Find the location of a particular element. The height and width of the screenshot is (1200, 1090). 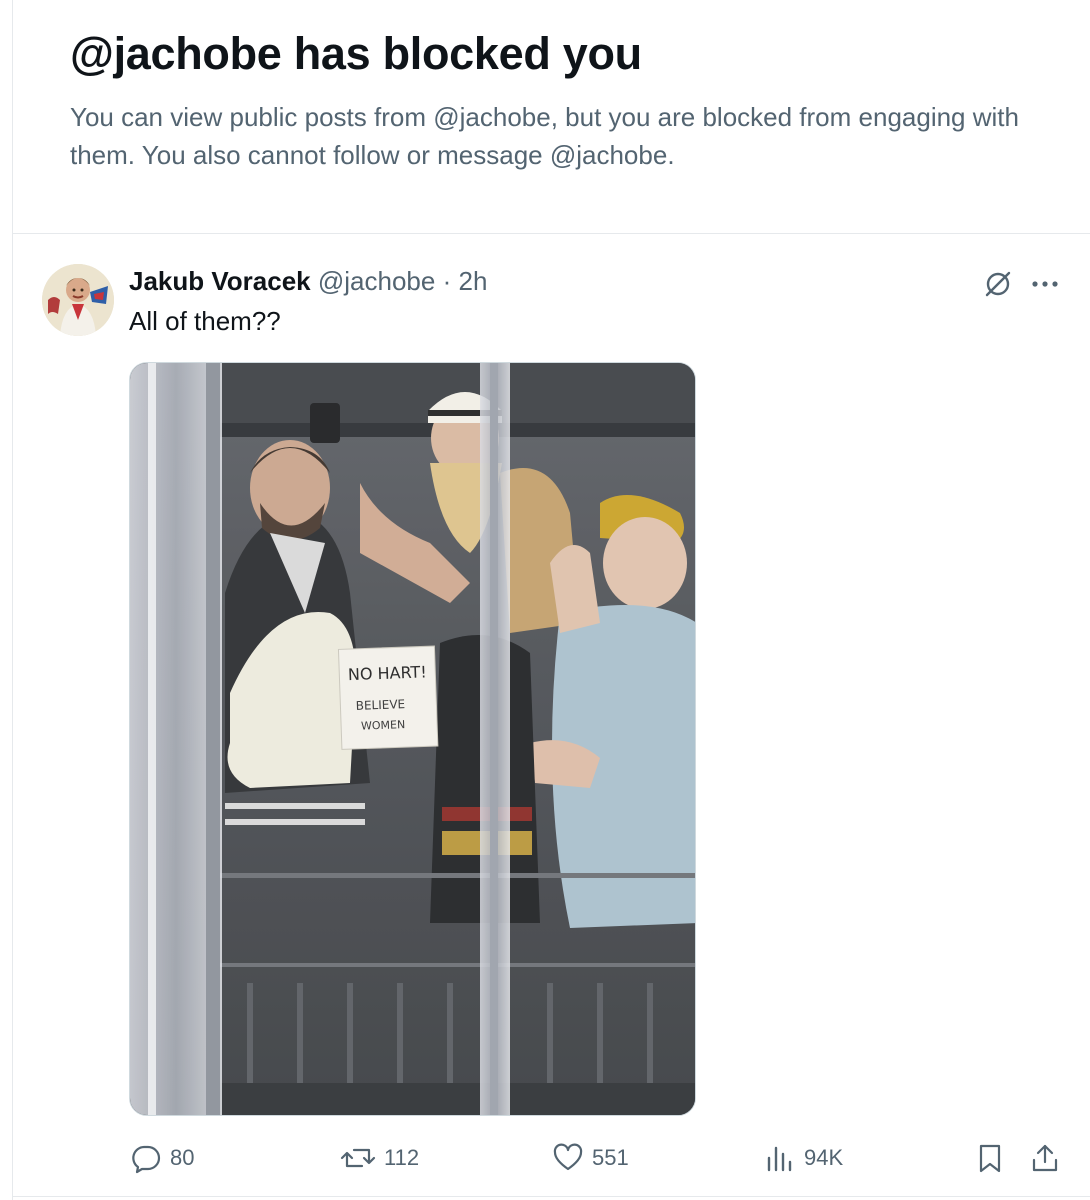

section-divider is located at coordinates (551, 233).